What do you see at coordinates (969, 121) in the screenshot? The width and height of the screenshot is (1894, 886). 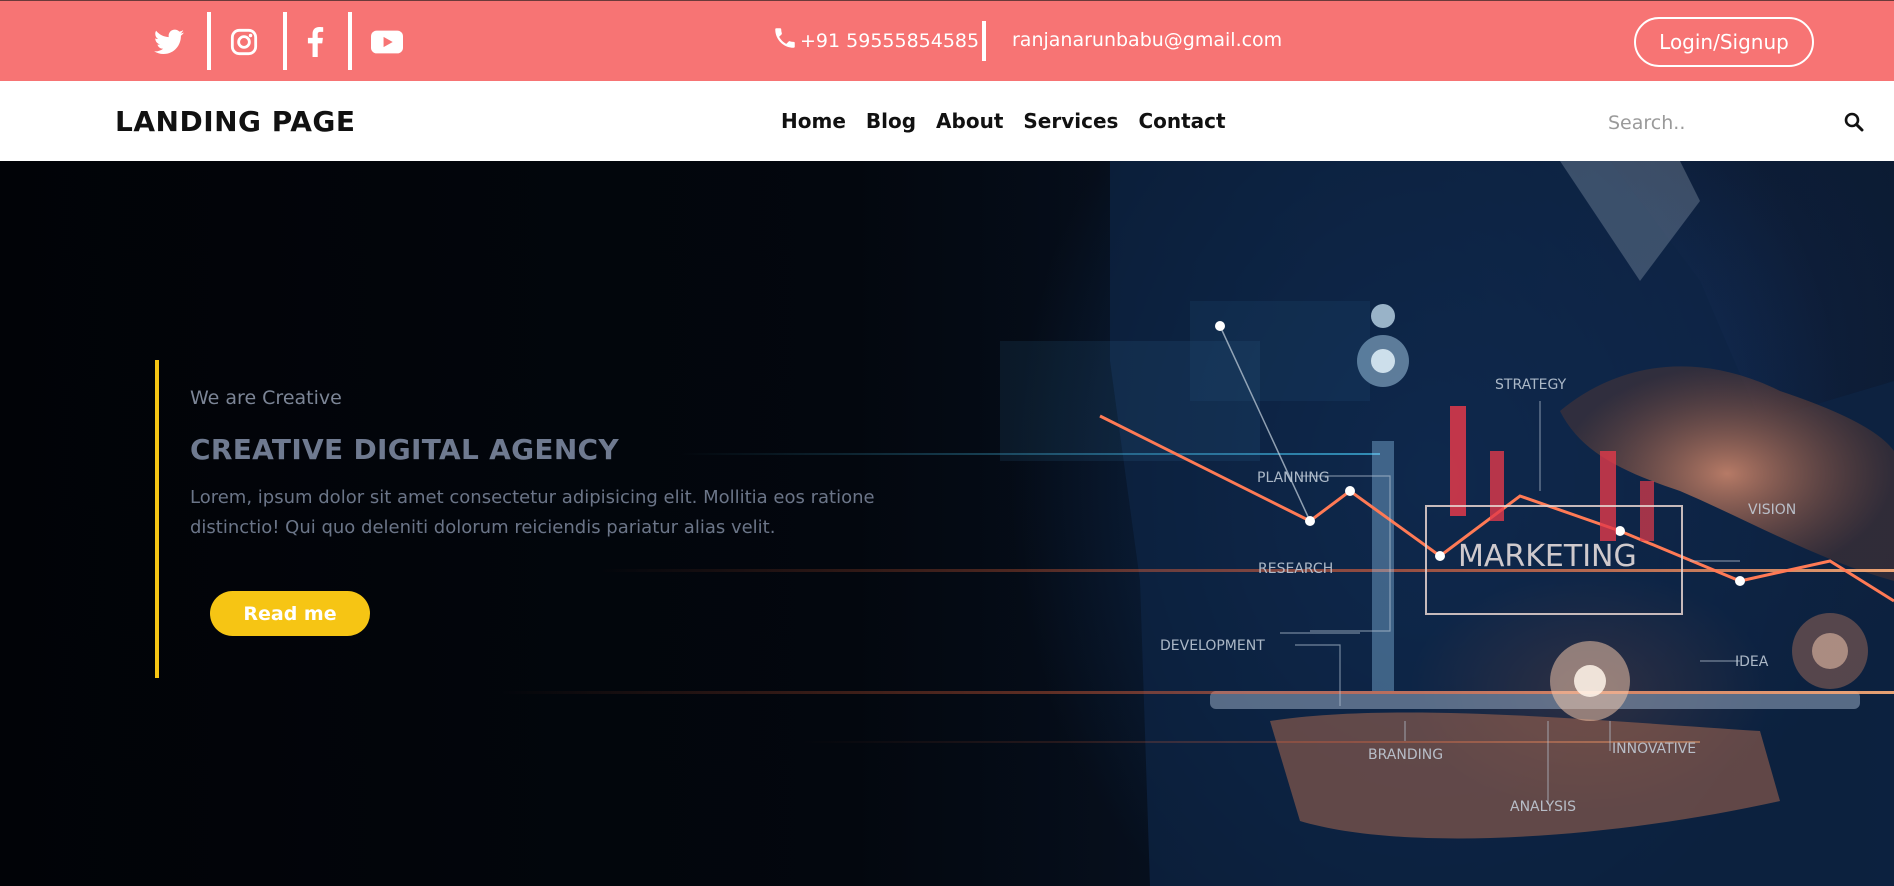 I see `nav-about: About` at bounding box center [969, 121].